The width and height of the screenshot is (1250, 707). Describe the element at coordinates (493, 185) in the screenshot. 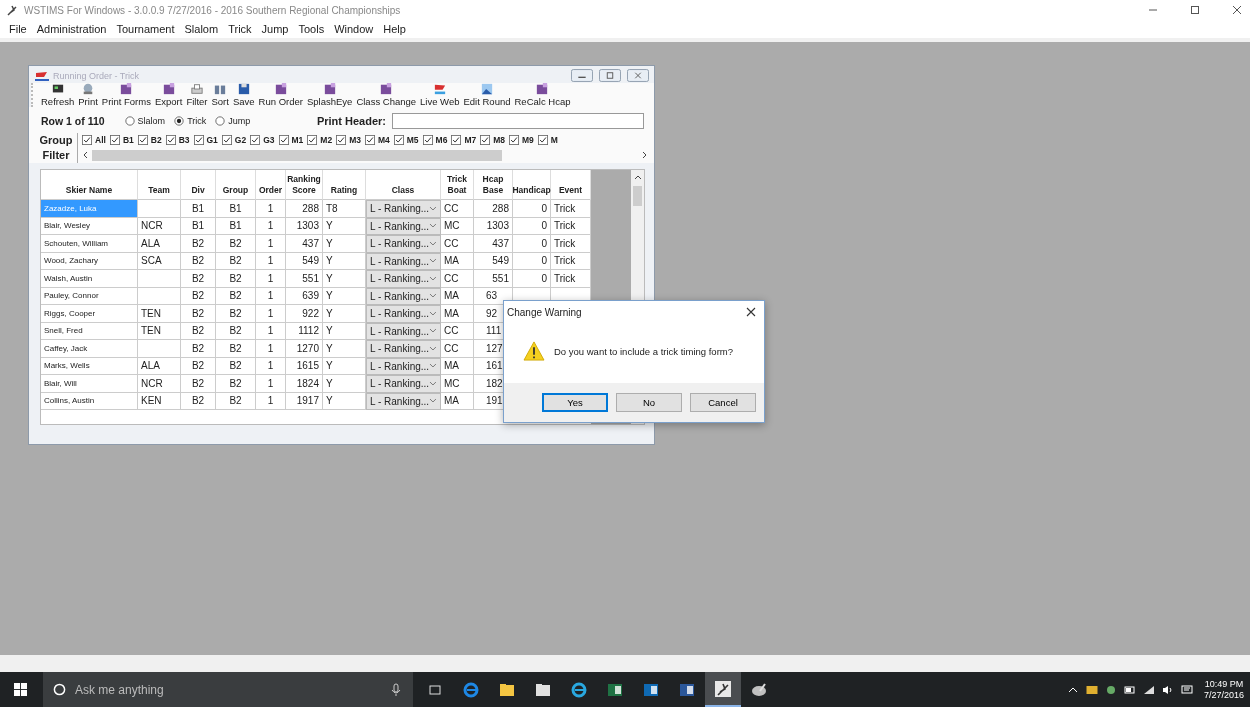

I see `column-header: Hcap Base` at that location.